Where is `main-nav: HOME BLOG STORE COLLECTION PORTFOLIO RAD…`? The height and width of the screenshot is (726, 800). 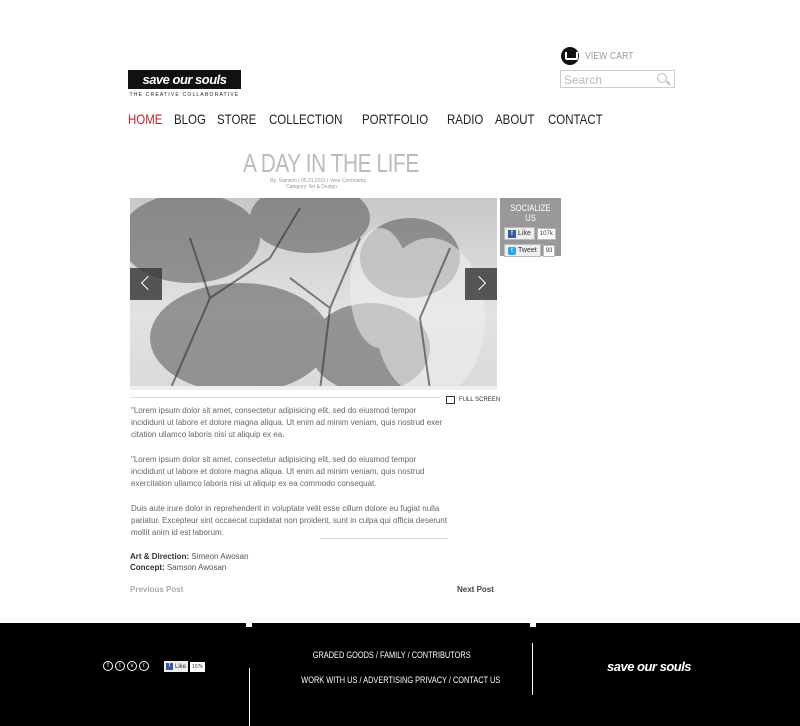 main-nav: HOME BLOG STORE COLLECTION PORTFOLIO RAD… is located at coordinates (367, 119).